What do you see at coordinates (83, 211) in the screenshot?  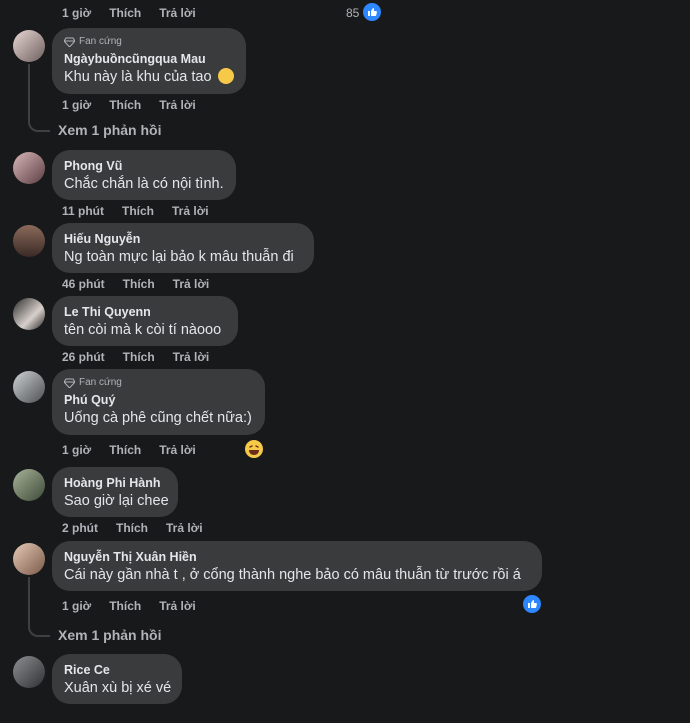 I see `comment-time: 11 phút` at bounding box center [83, 211].